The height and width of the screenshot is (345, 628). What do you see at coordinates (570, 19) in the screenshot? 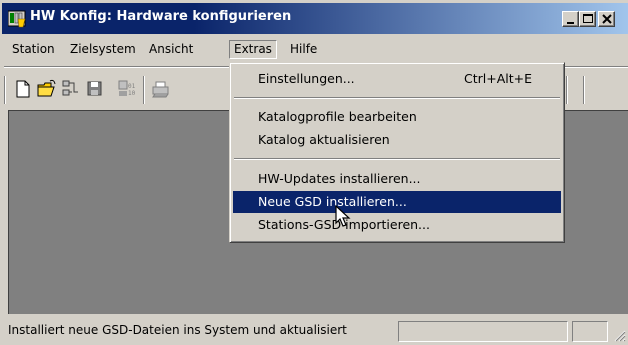
I see `minimize-button` at bounding box center [570, 19].